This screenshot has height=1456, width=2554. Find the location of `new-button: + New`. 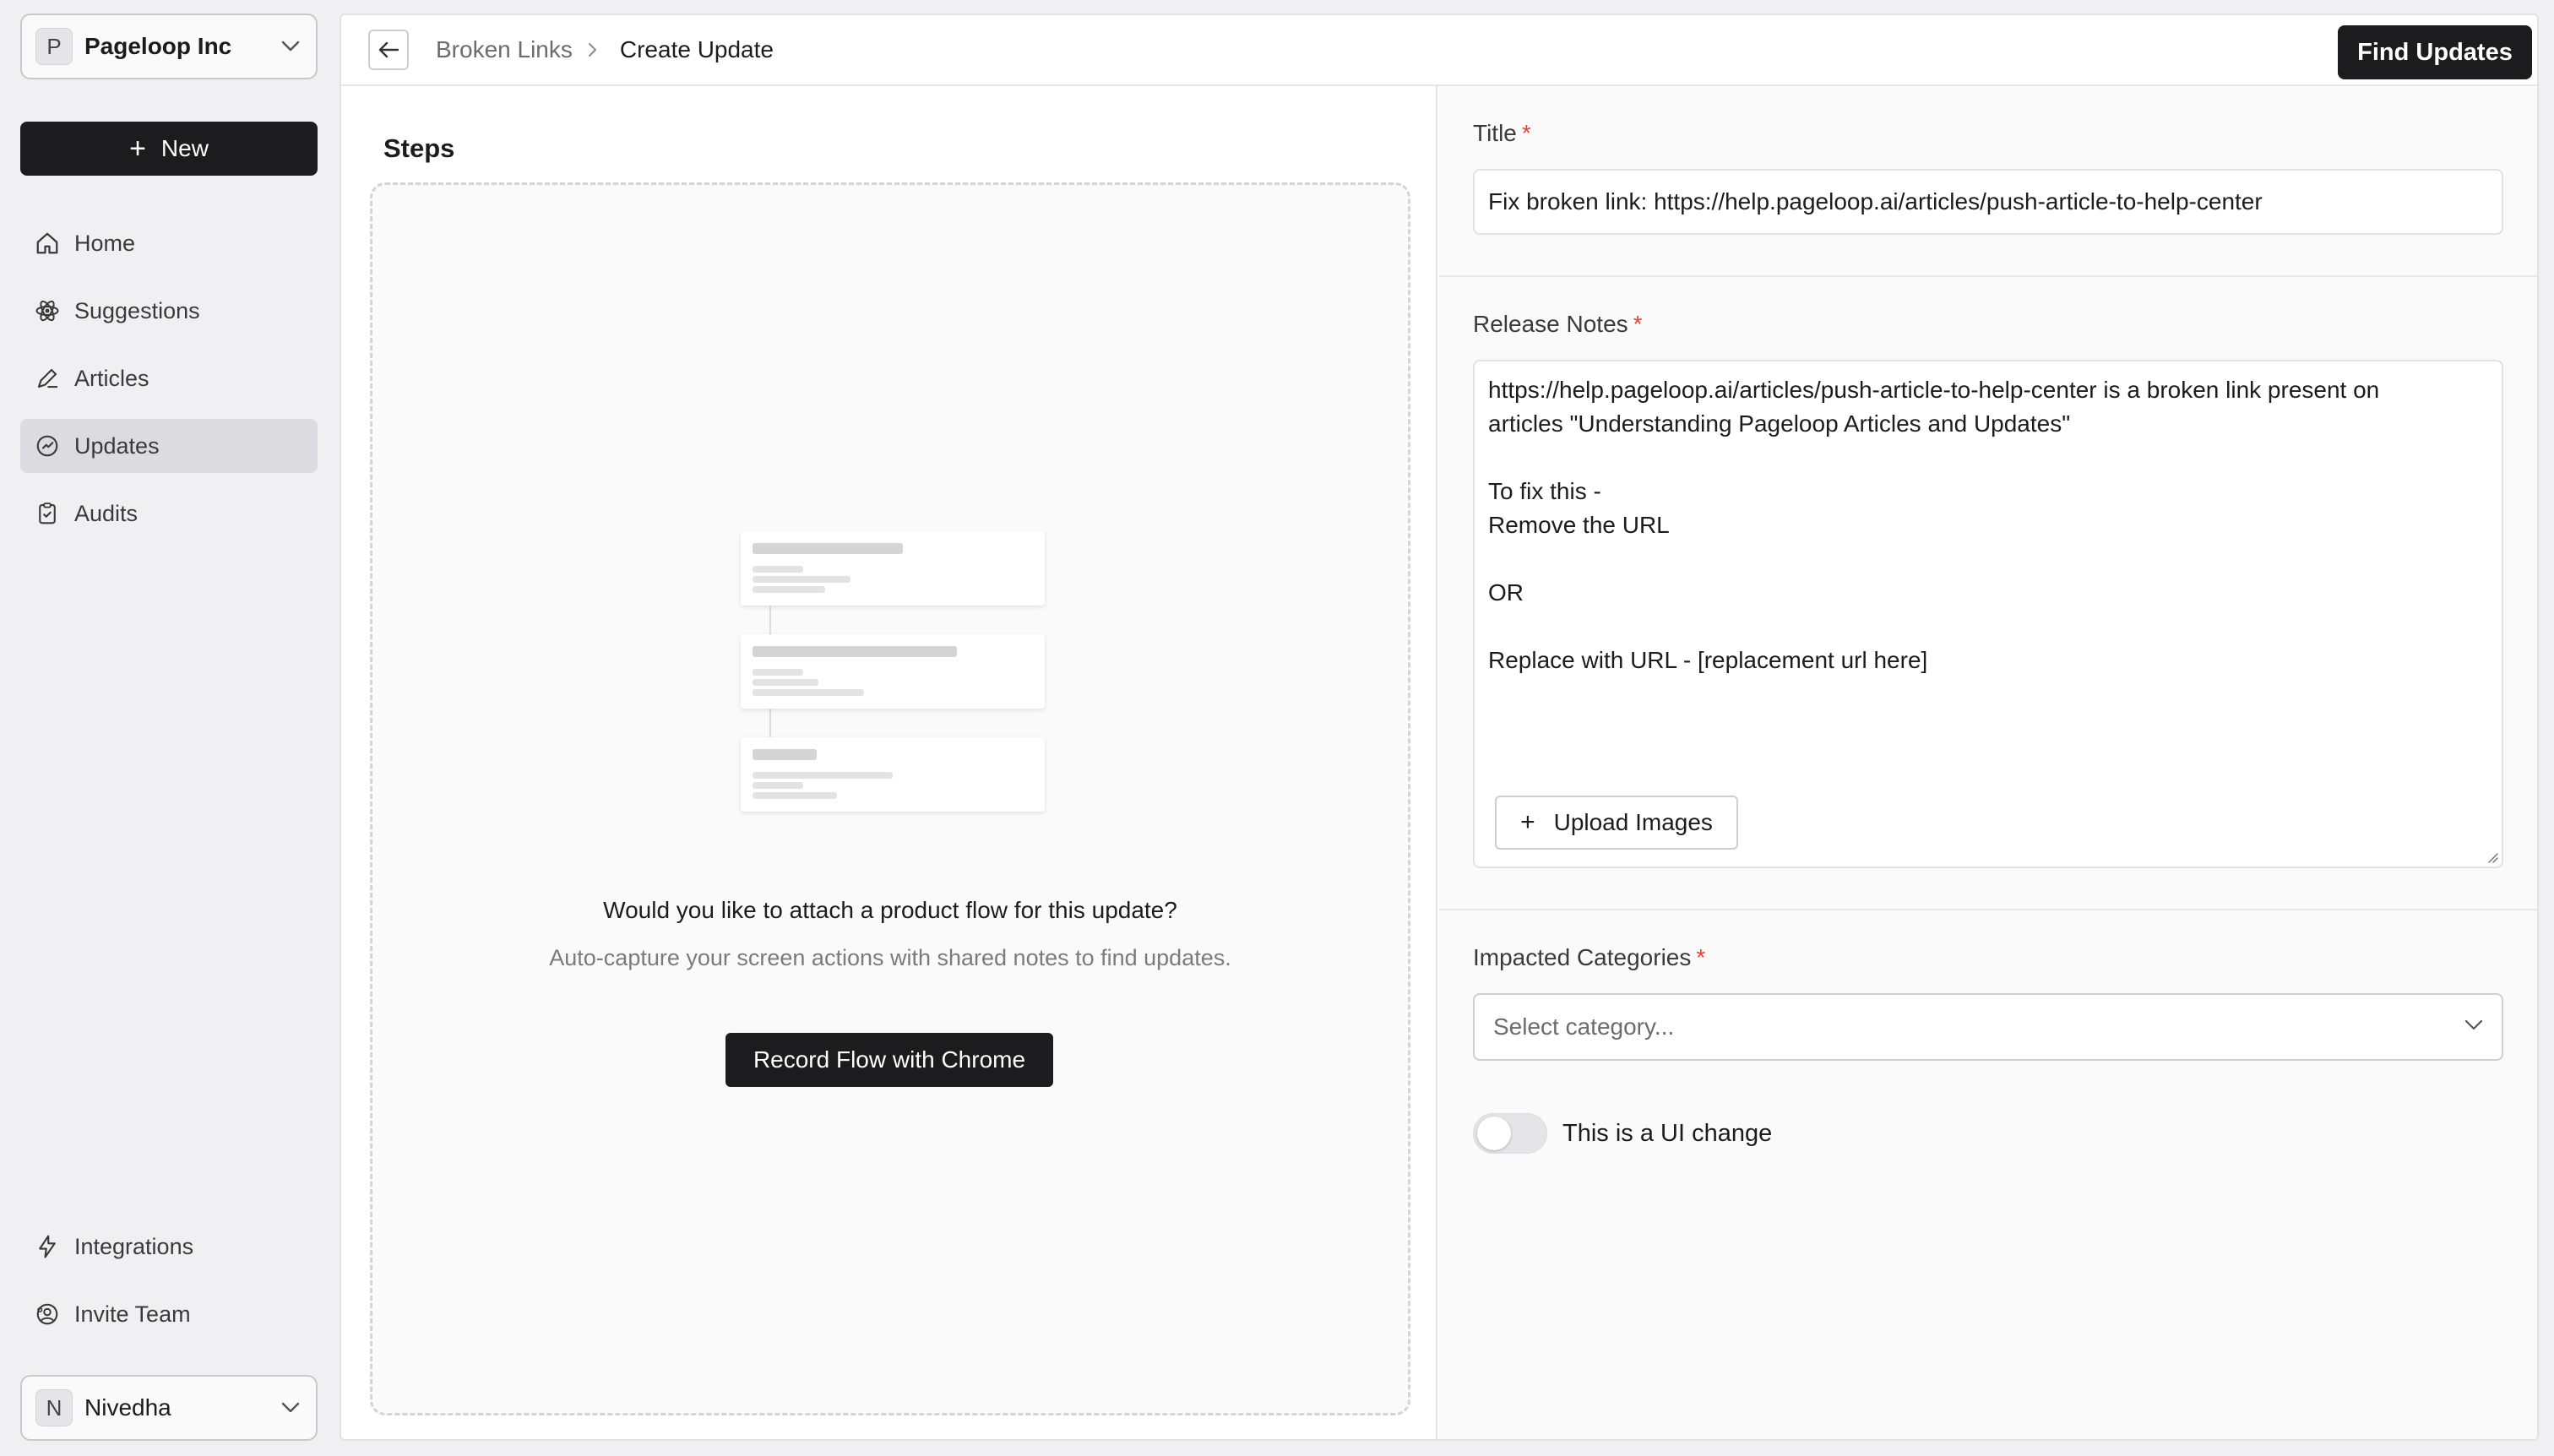

new-button: + New is located at coordinates (169, 149).